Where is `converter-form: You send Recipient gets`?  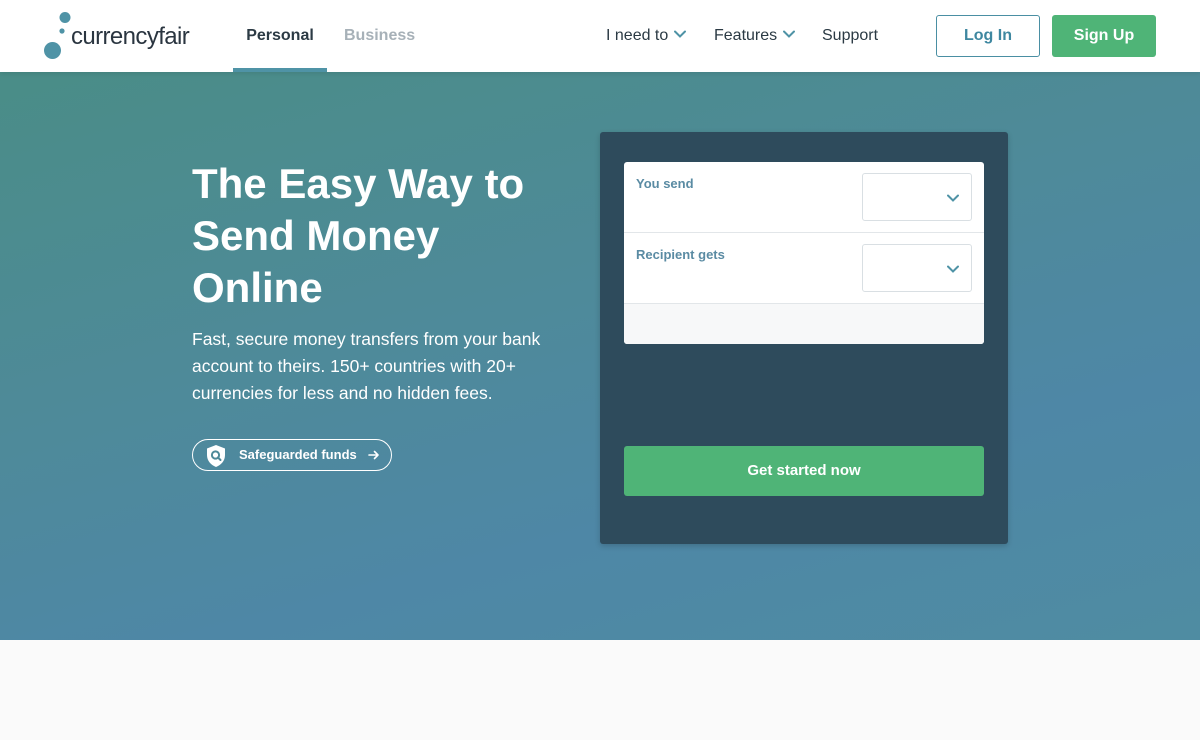 converter-form: You send Recipient gets is located at coordinates (804, 253).